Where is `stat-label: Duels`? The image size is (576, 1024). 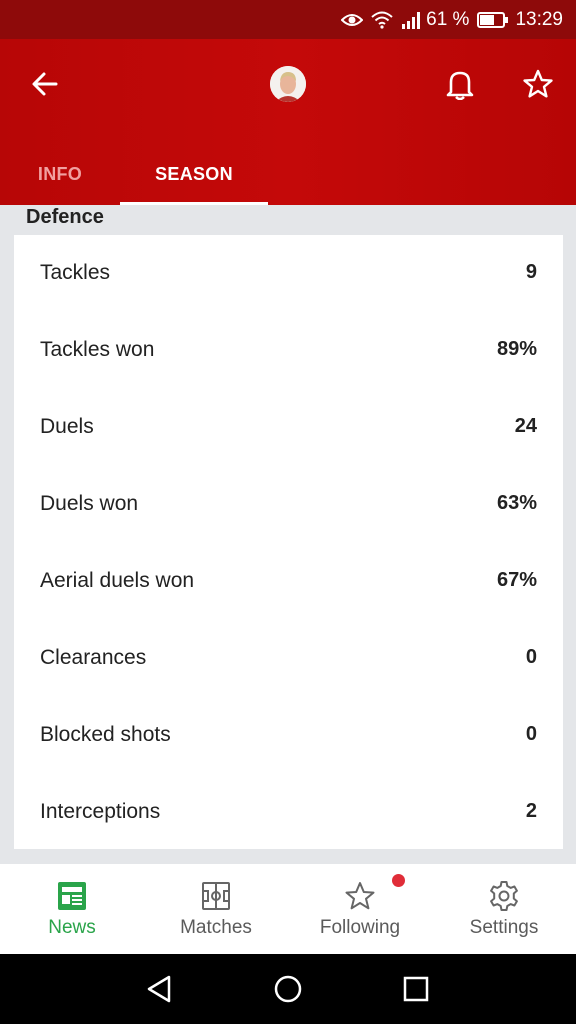 stat-label: Duels is located at coordinates (67, 426).